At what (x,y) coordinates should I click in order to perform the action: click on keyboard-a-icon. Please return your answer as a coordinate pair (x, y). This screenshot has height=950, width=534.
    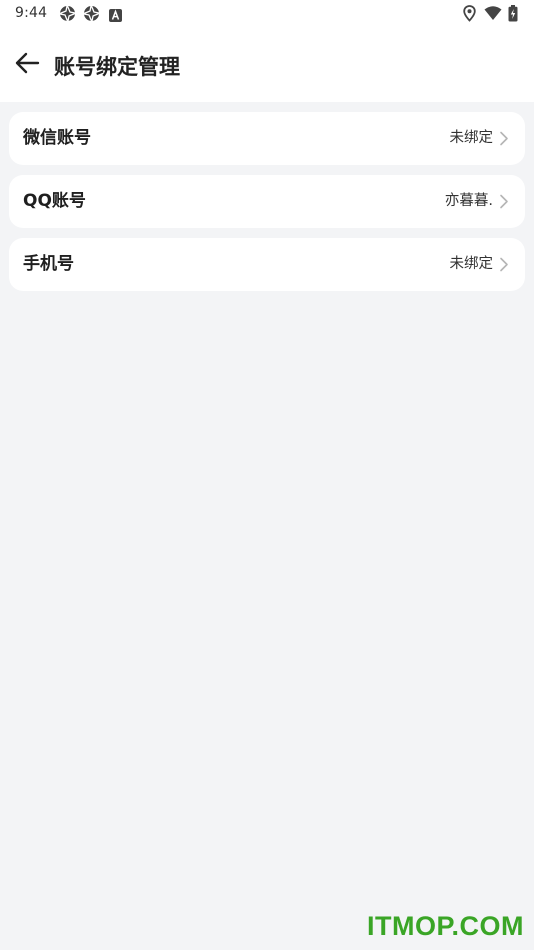
    Looking at the image, I should click on (115, 14).